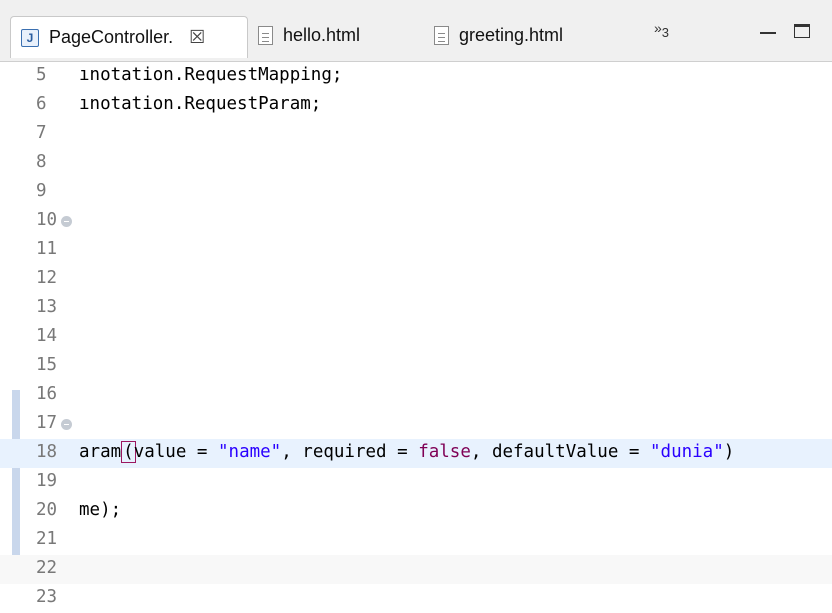 Image resolution: width=832 pixels, height=613 pixels. What do you see at coordinates (100, 452) in the screenshot?
I see `code-token: aram` at bounding box center [100, 452].